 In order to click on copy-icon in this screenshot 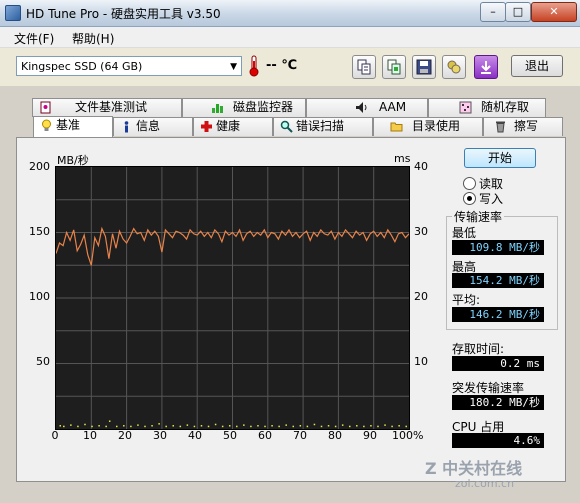, I will do `click(364, 67)`.